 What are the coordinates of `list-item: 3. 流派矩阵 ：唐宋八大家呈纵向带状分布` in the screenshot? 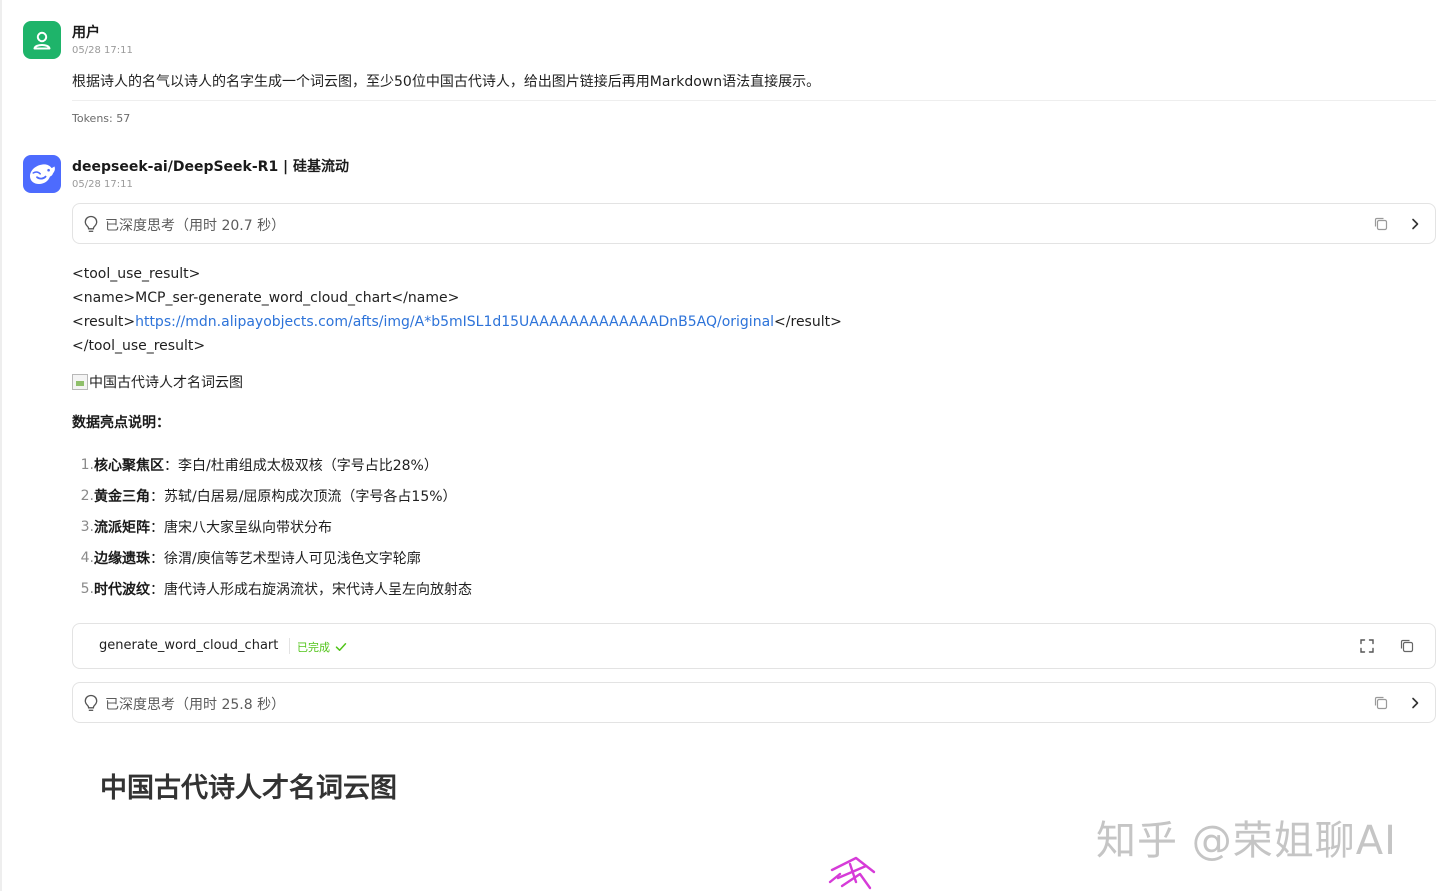 It's located at (272, 526).